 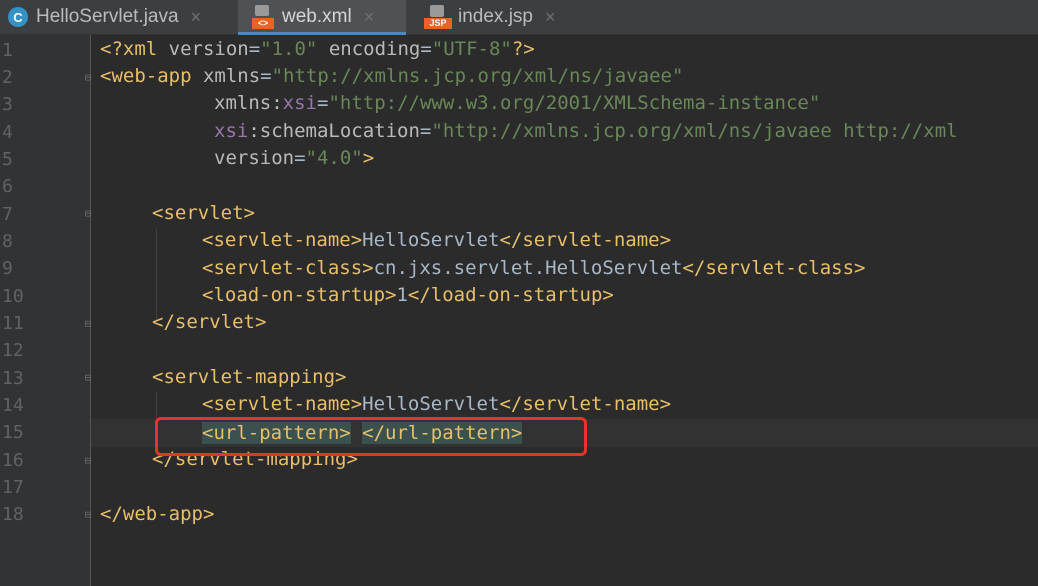 I want to click on tab-web-xml: <> web.xml ×, so click(x=322, y=17).